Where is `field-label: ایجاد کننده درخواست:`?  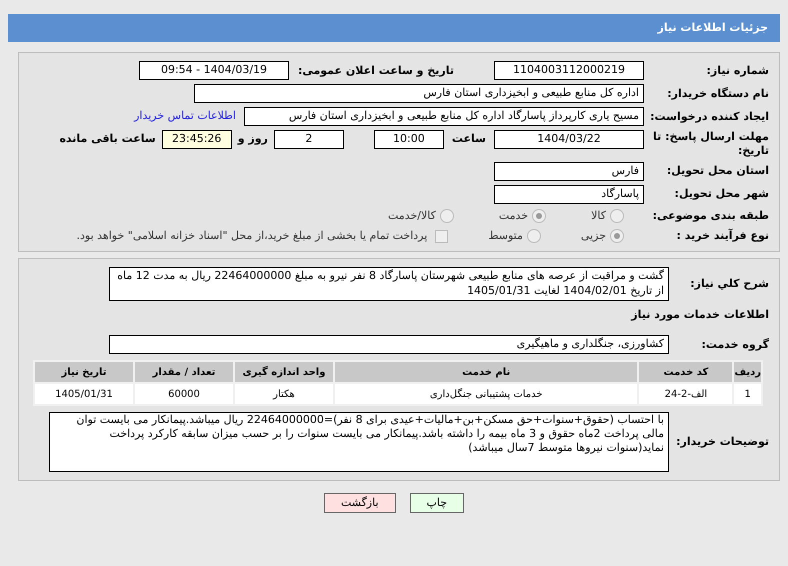 field-label: ایجاد کننده درخواست: is located at coordinates (709, 117).